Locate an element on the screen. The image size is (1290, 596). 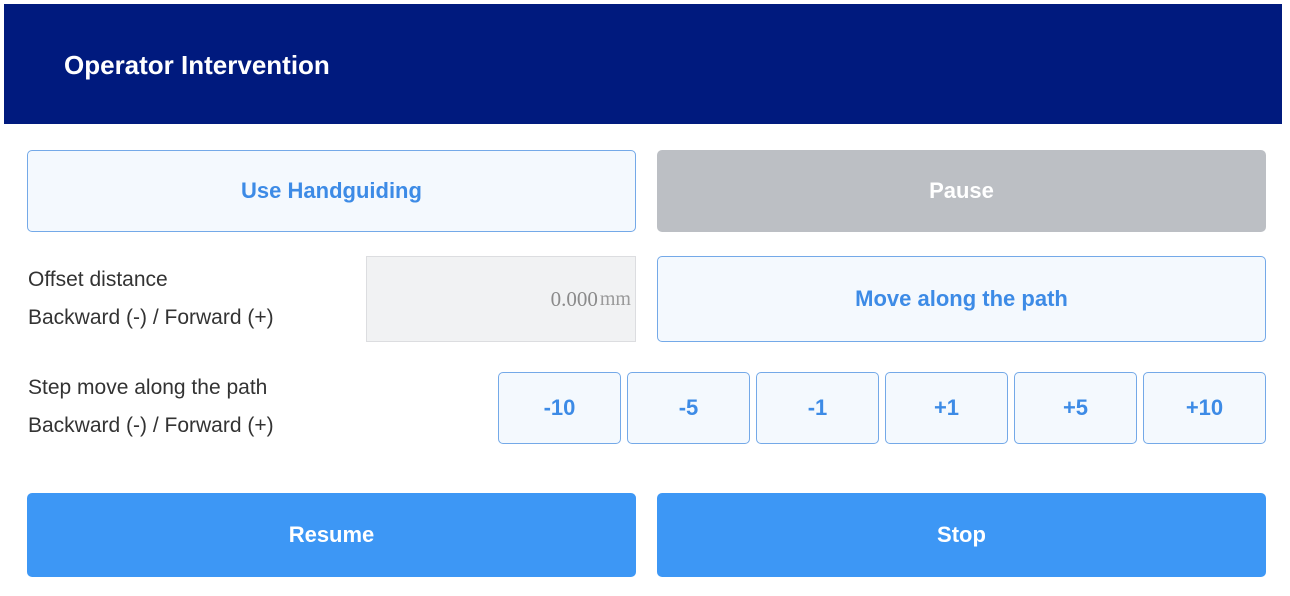
offset-distance-title: Offset distance is located at coordinates (98, 279).